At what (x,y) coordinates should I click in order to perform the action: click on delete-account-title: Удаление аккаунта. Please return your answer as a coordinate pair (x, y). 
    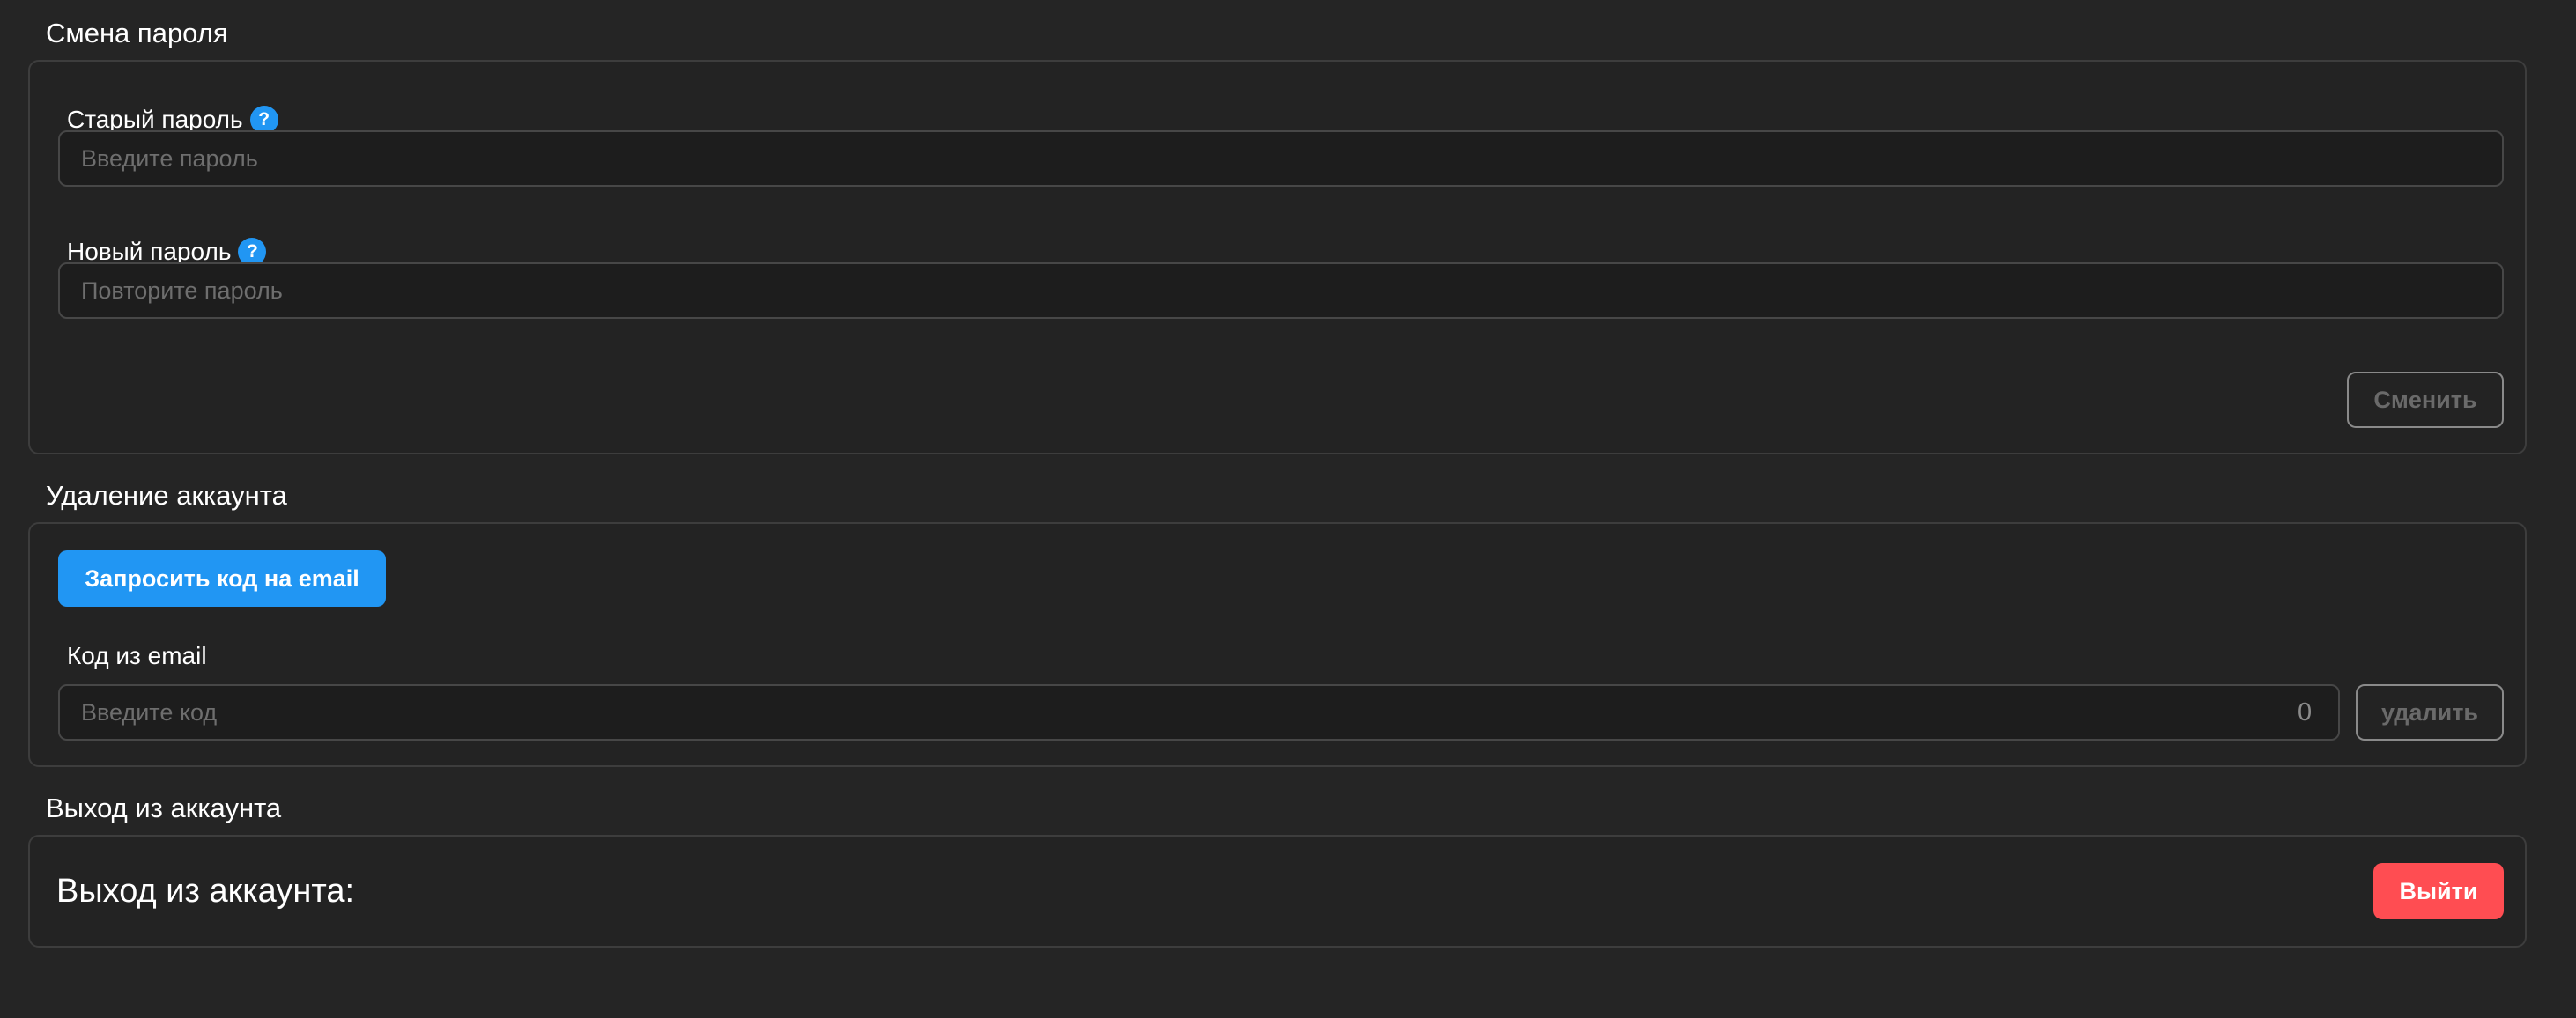
    Looking at the image, I should click on (167, 495).